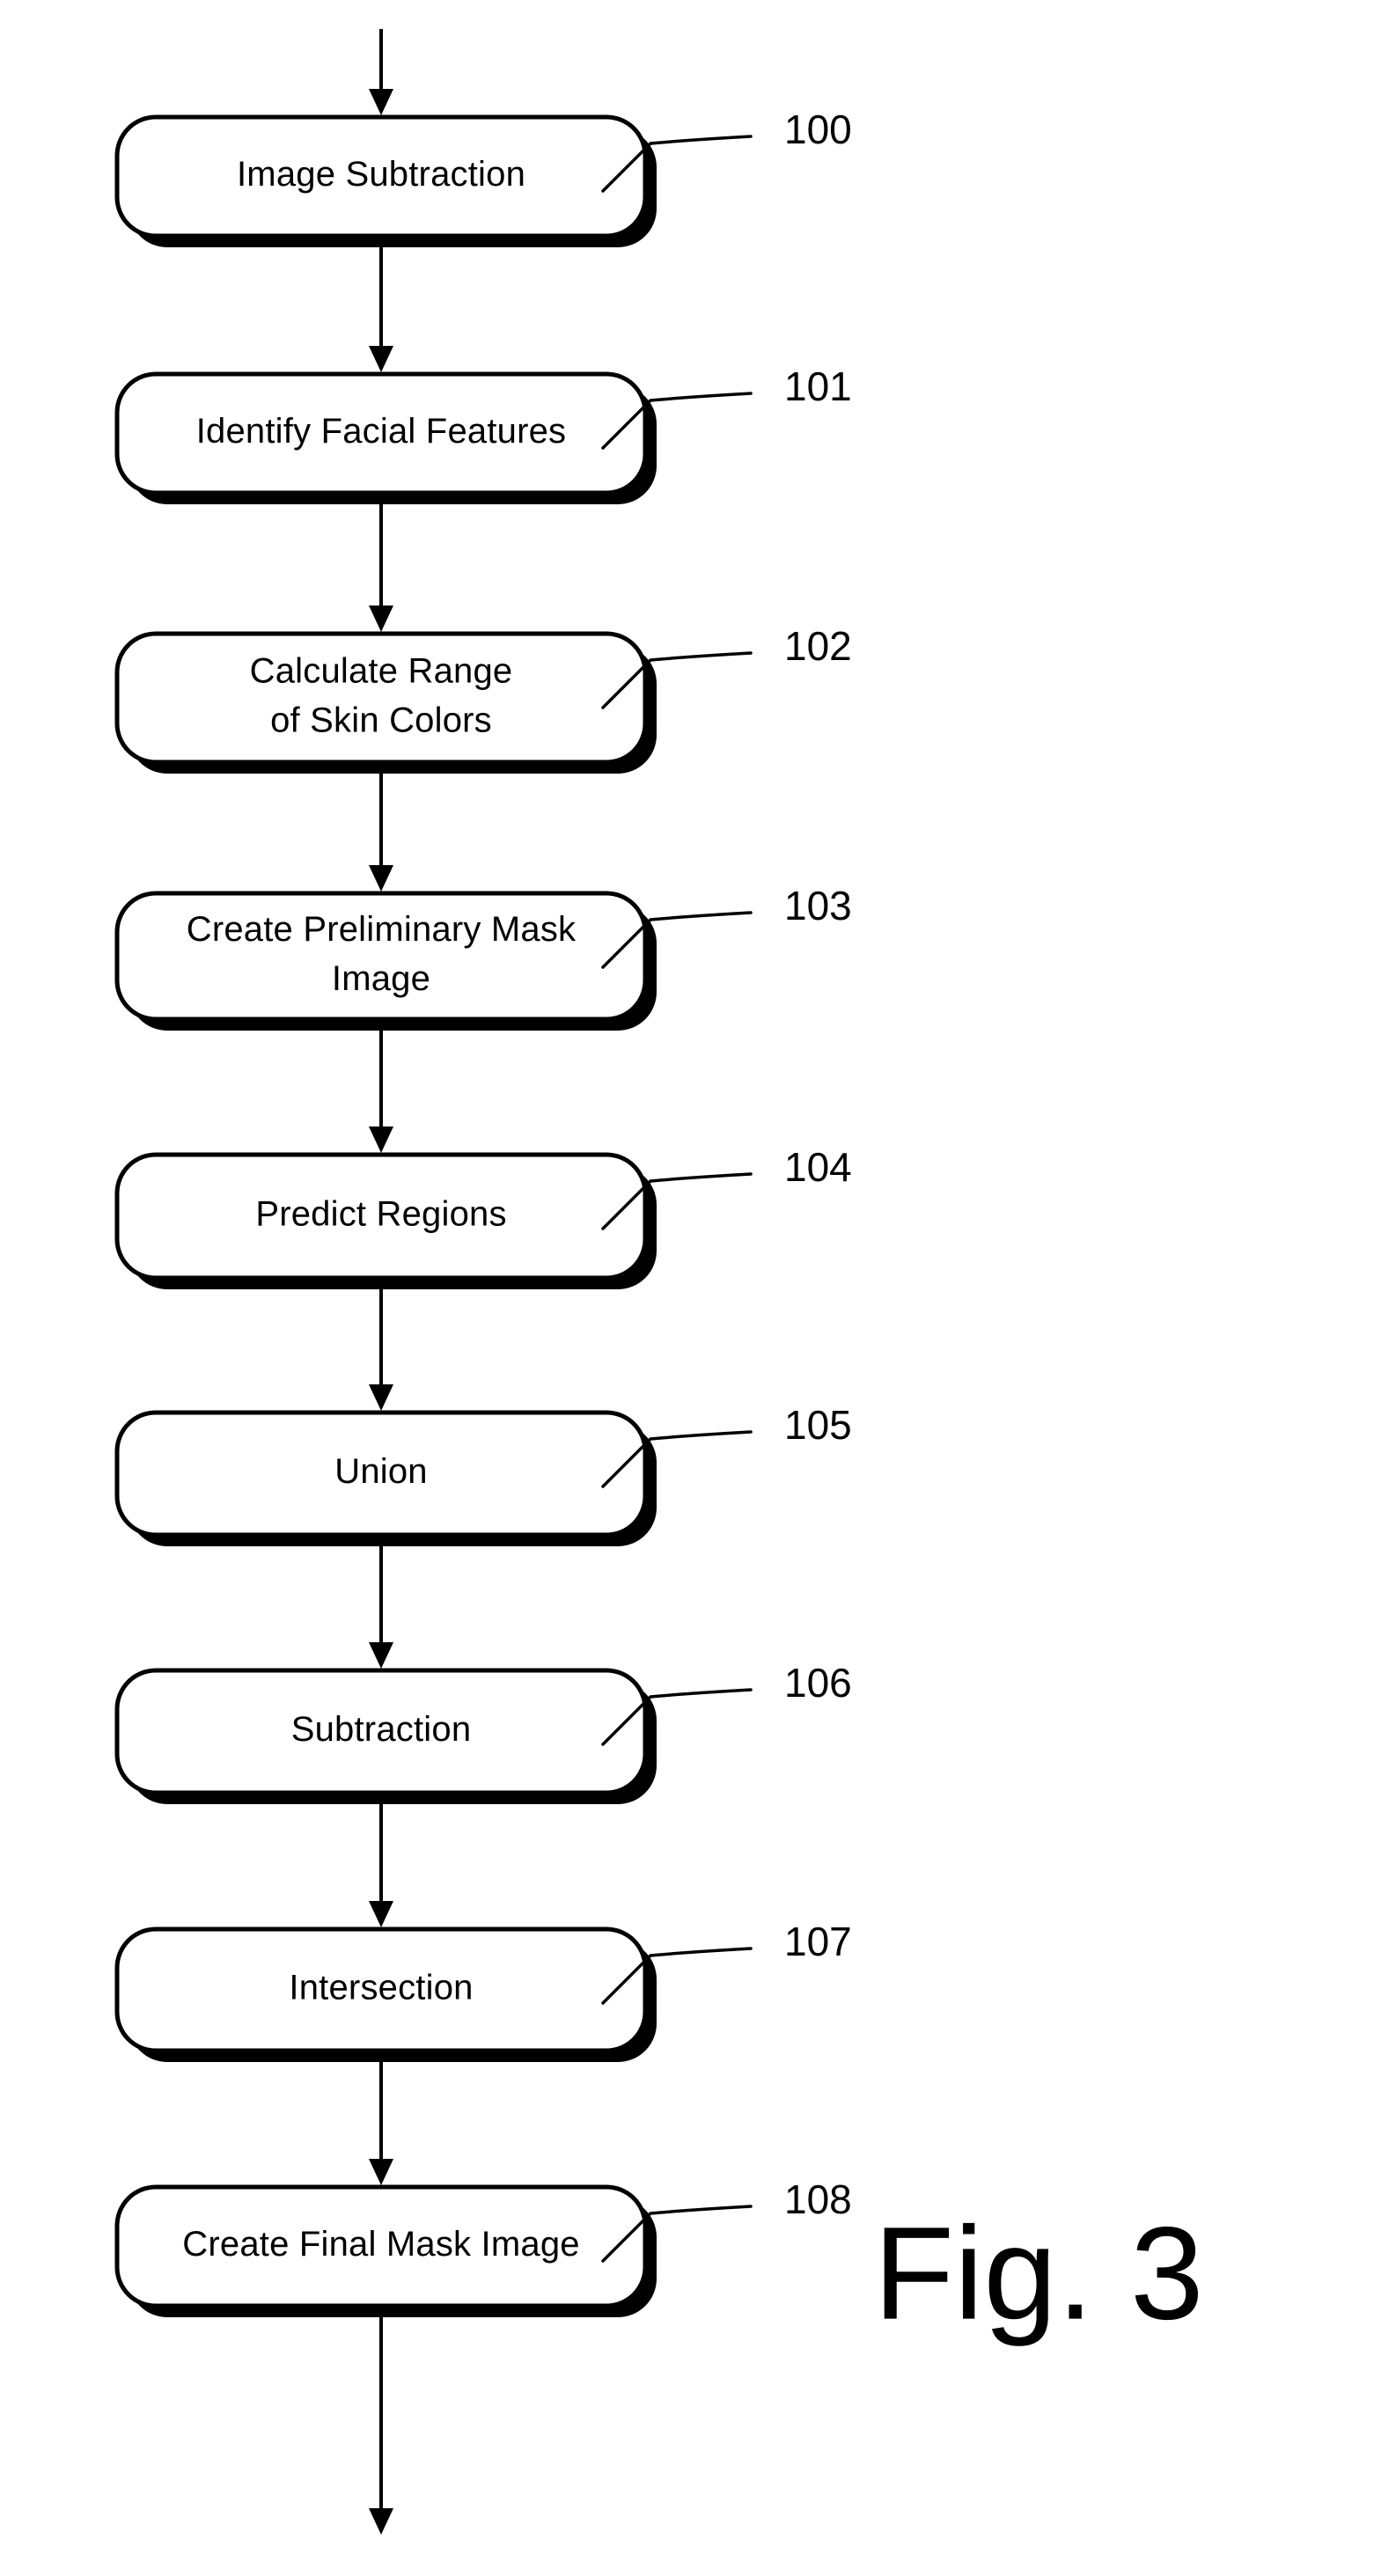 Image resolution: width=1381 pixels, height=2576 pixels. What do you see at coordinates (483, 1732) in the screenshot?
I see `flow-step-106: Subtraction 106` at bounding box center [483, 1732].